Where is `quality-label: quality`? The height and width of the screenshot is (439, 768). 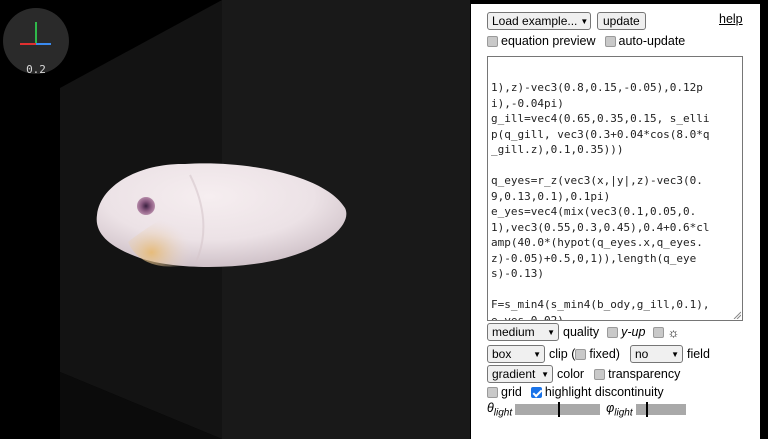
quality-label: quality is located at coordinates (581, 332).